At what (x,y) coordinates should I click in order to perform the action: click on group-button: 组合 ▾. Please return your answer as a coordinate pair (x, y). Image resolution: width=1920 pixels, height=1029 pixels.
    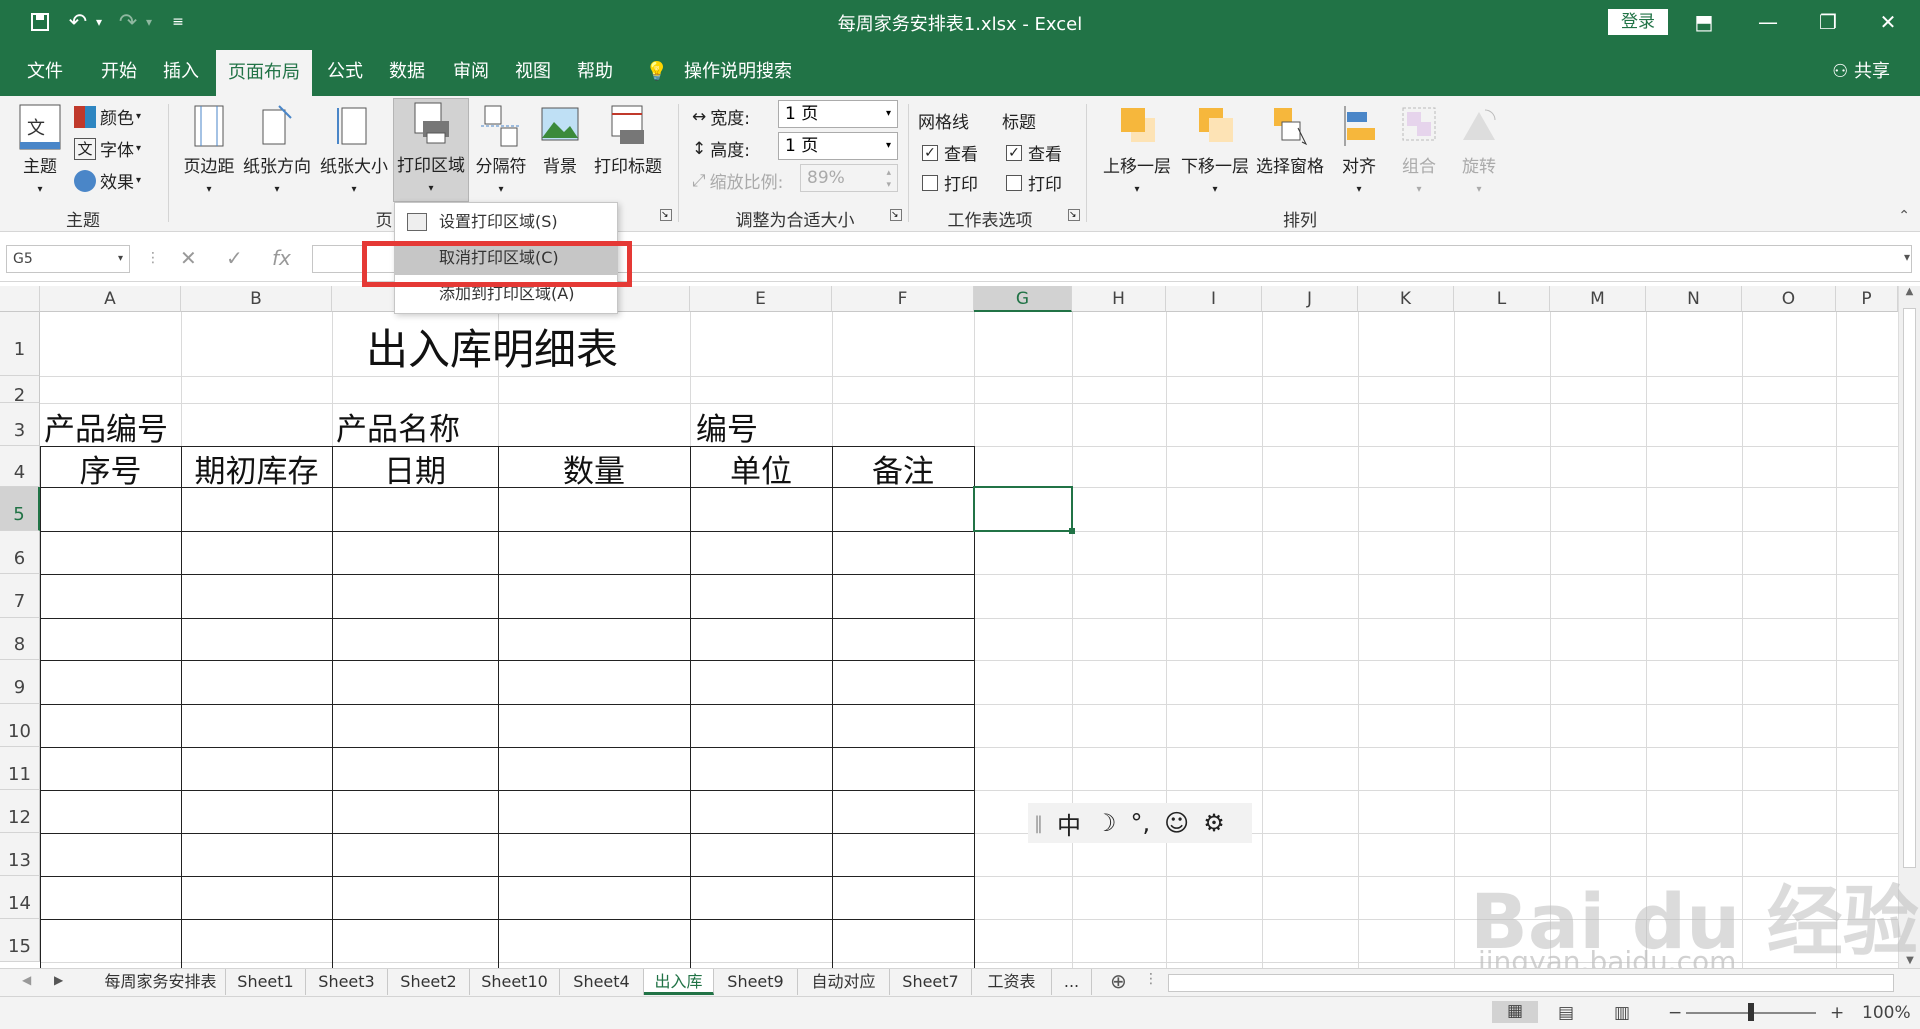
    Looking at the image, I should click on (1419, 149).